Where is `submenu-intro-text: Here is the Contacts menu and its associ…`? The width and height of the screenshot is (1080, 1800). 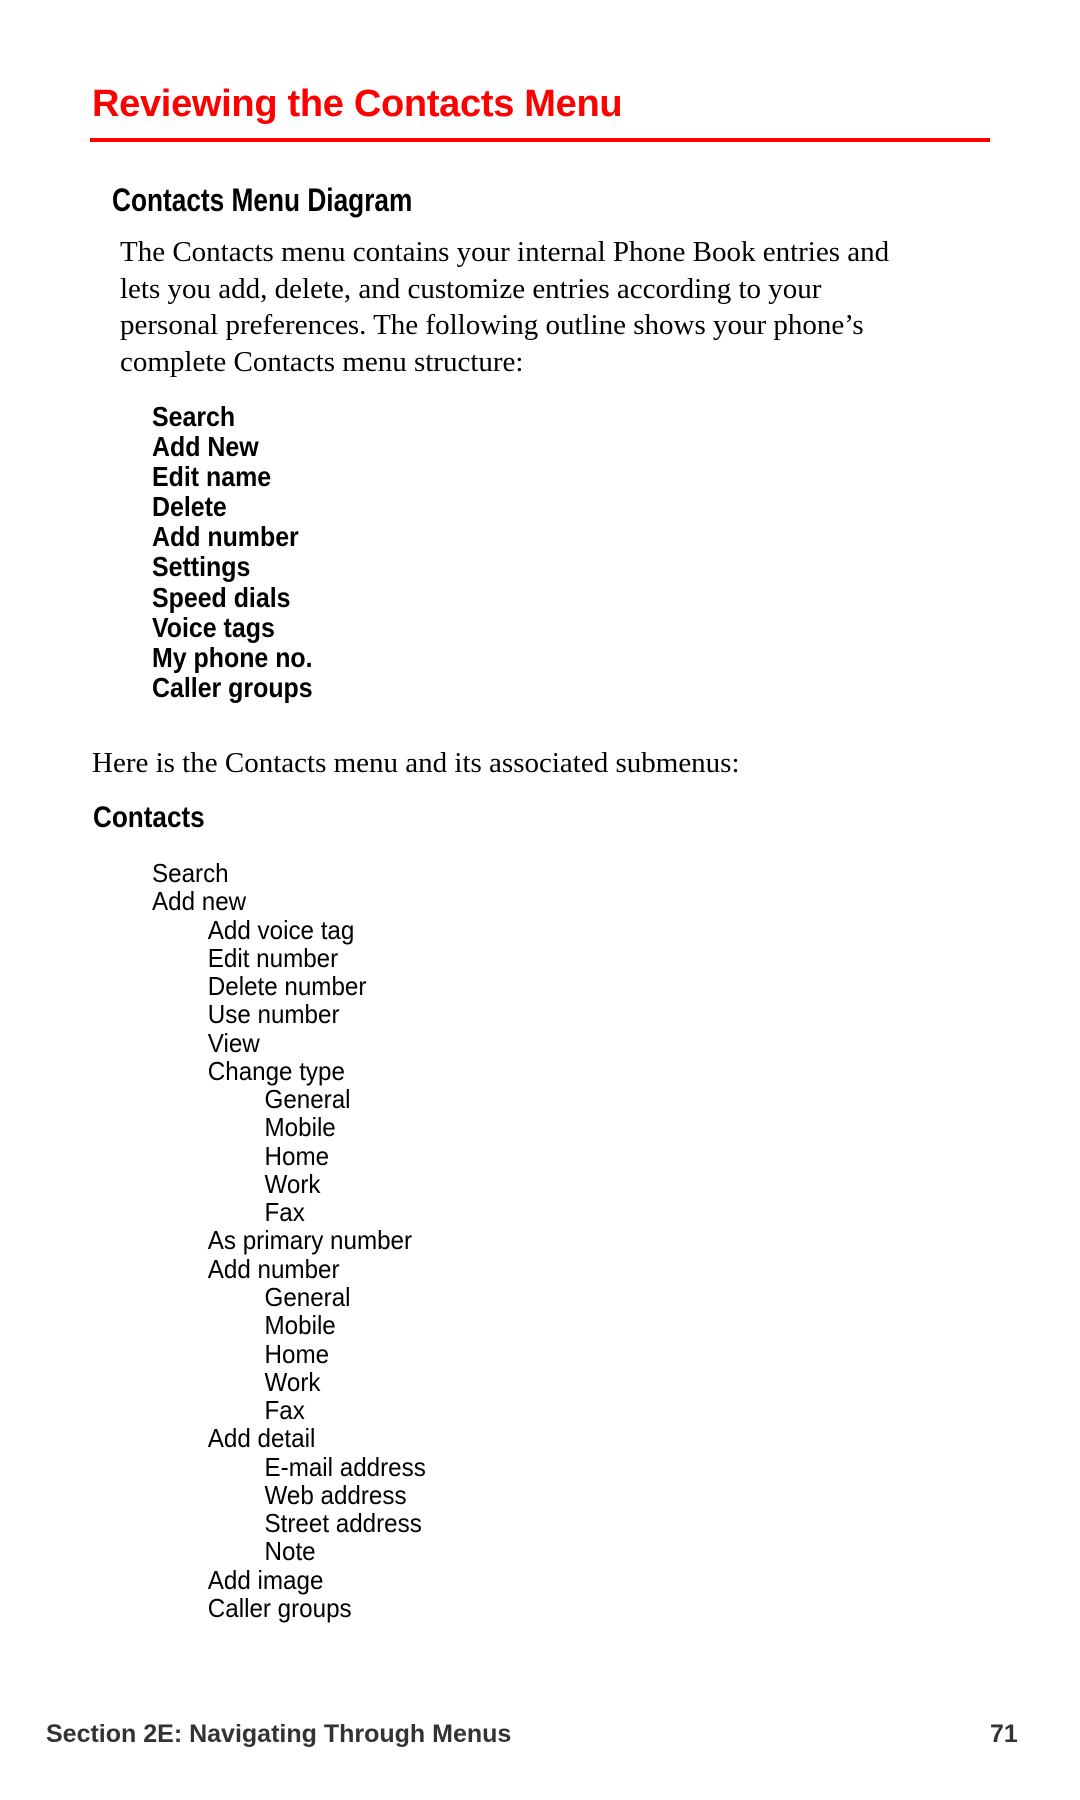
submenu-intro-text: Here is the Contacts menu and its associ… is located at coordinates (416, 763).